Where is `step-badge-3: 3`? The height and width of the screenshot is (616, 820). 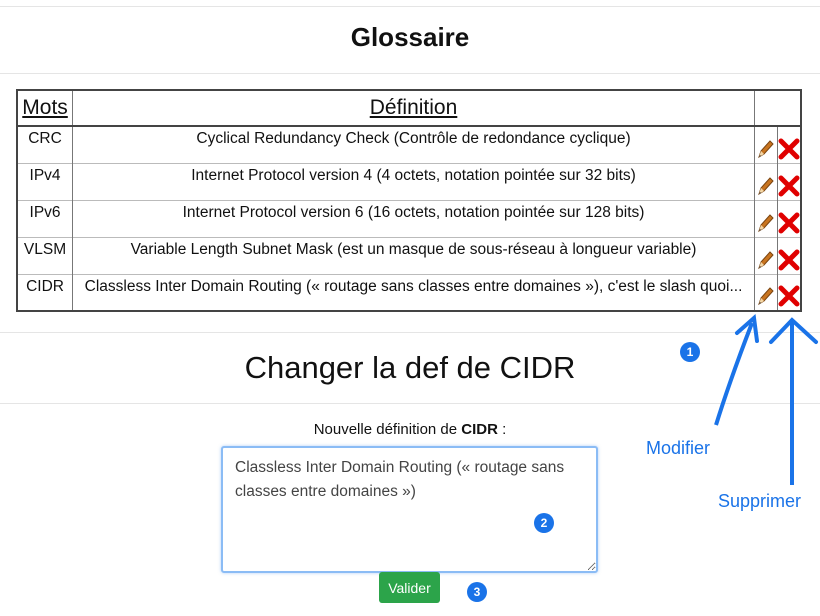 step-badge-3: 3 is located at coordinates (477, 592).